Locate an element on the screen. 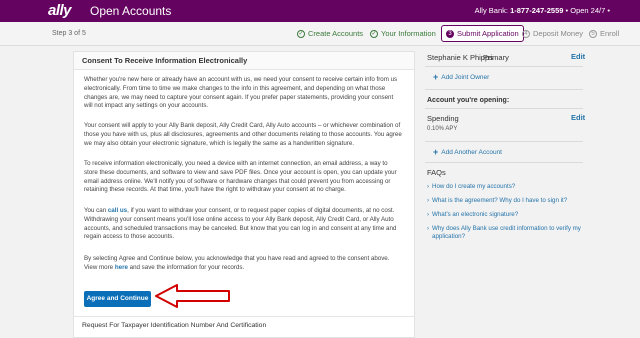 The height and width of the screenshot is (338, 640). faq-text: What's an electronic signature? is located at coordinates (475, 214).